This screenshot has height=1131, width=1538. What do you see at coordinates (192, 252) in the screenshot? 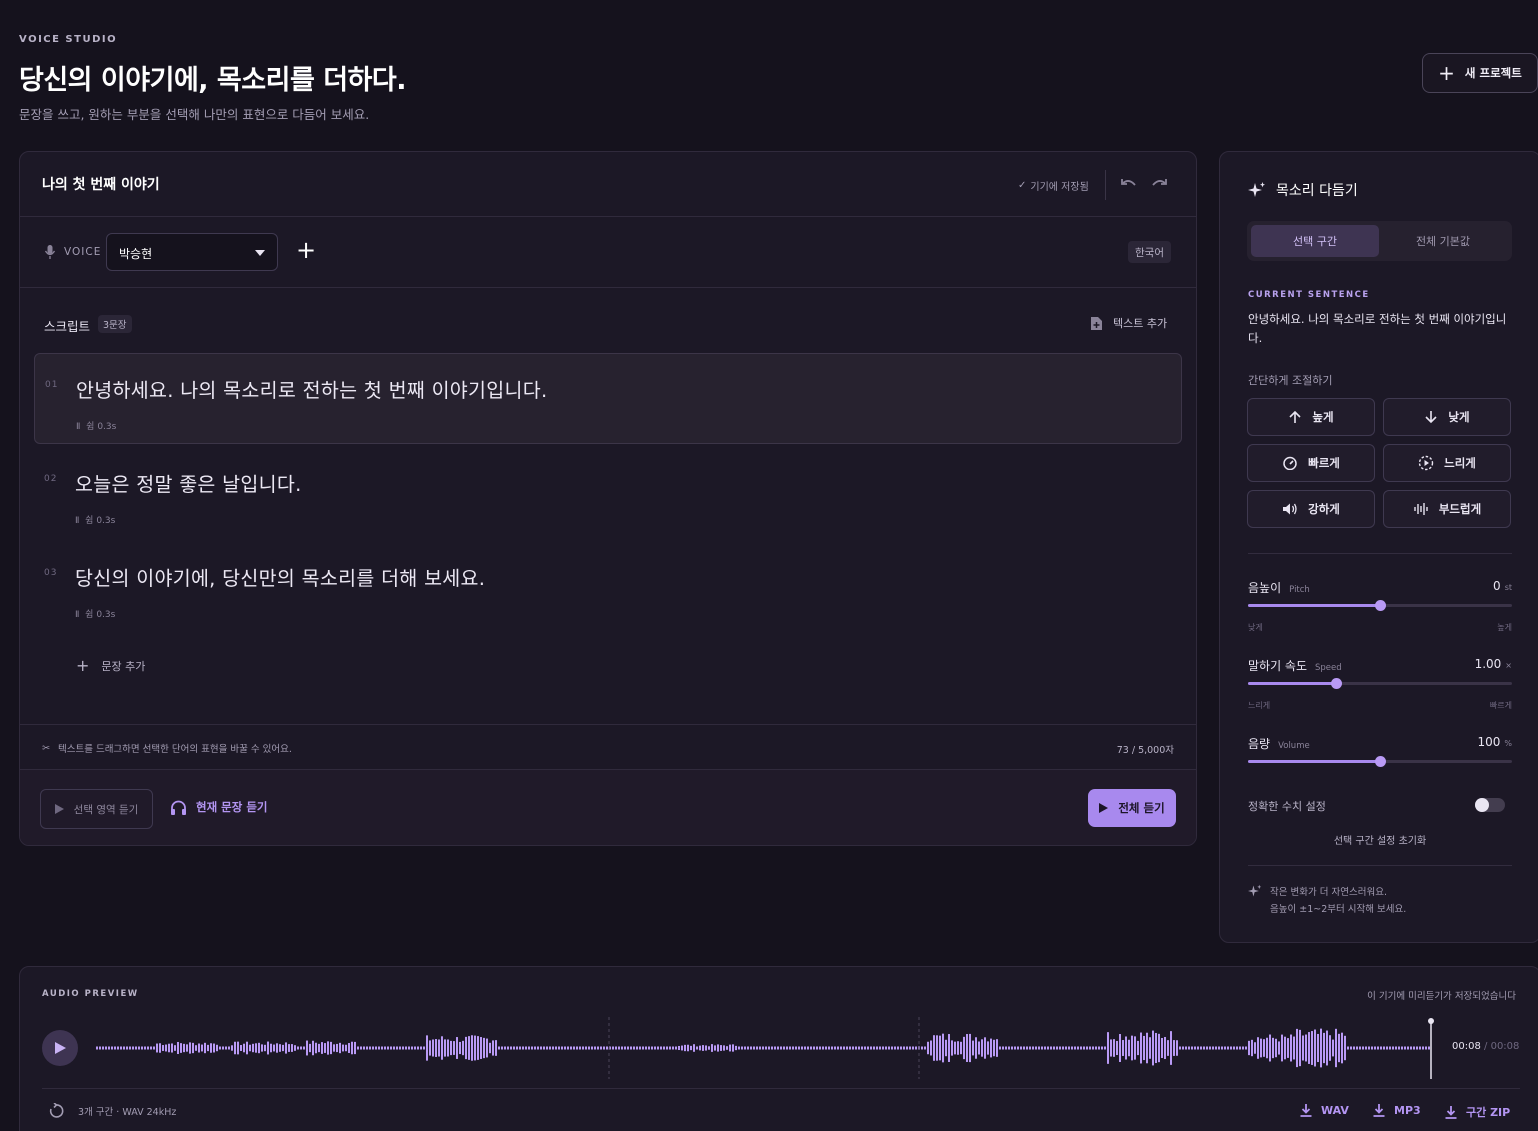
I see `voice-select: 박승현` at bounding box center [192, 252].